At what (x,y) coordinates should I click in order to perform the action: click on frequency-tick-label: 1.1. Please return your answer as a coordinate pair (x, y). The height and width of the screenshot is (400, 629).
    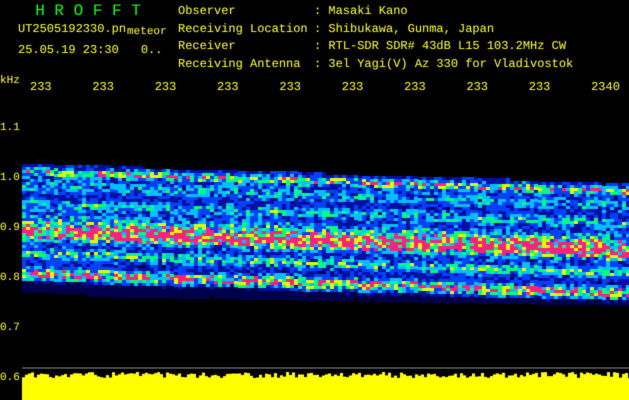
    Looking at the image, I should click on (10, 128).